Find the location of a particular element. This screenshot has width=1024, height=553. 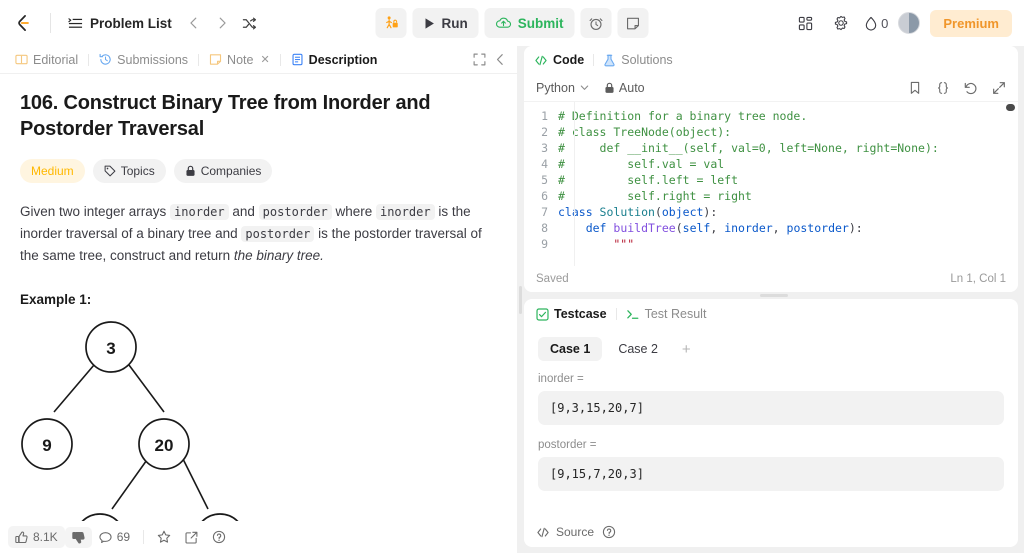

input-group-inorder: inorder = [9,3,15,20,7] is located at coordinates (771, 399).